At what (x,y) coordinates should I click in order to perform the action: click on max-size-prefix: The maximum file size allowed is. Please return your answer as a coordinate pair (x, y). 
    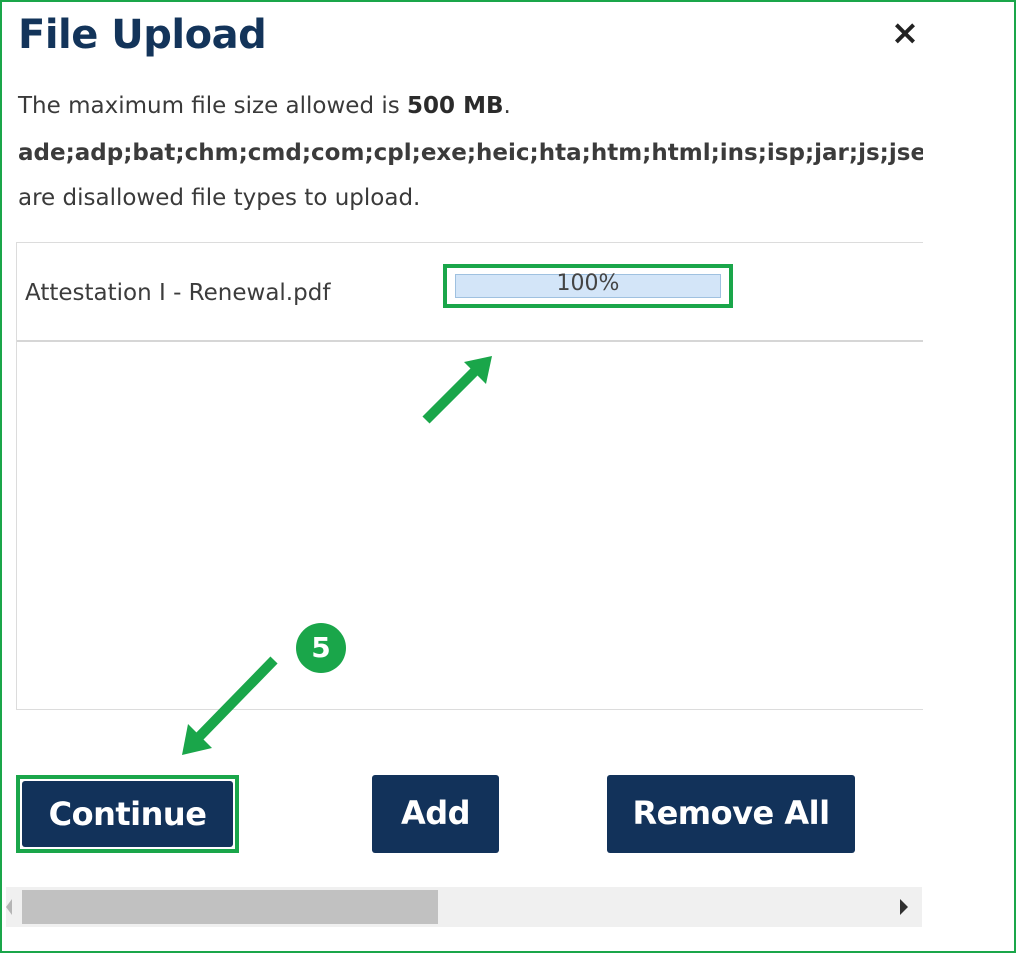
    Looking at the image, I should click on (213, 106).